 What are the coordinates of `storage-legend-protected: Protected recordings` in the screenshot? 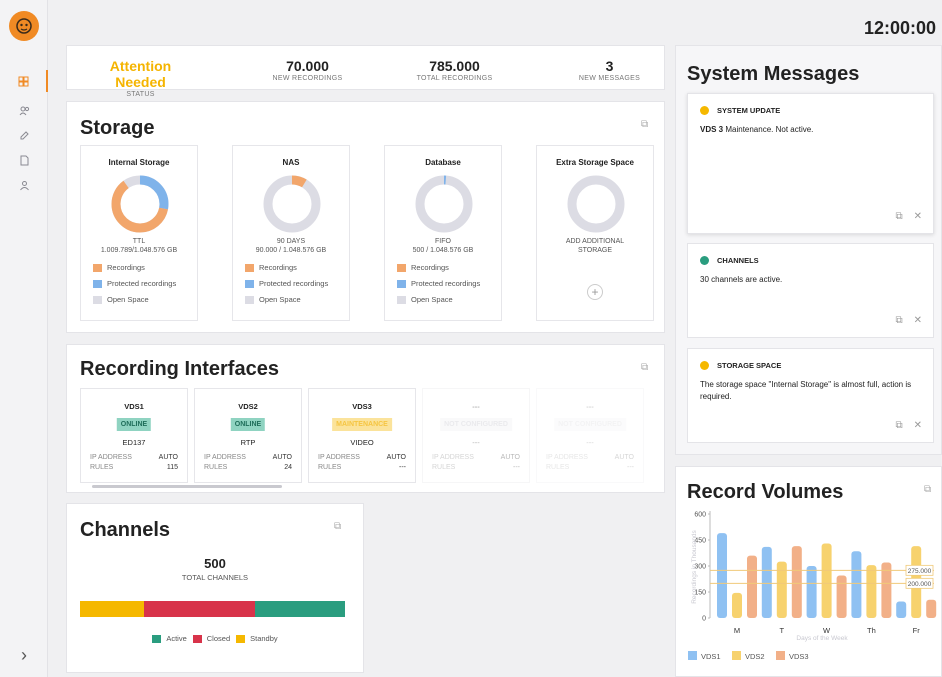 It's located at (134, 283).